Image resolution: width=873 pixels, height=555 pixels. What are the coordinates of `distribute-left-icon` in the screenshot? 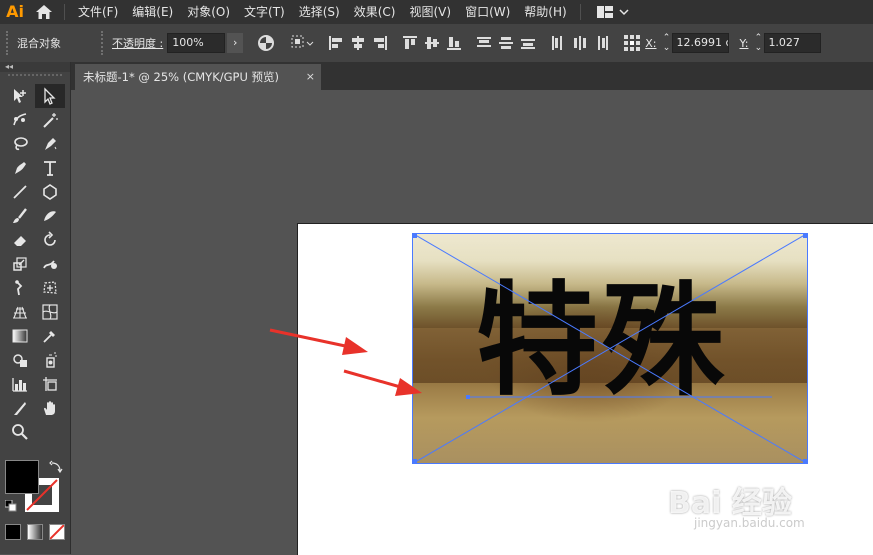 It's located at (558, 43).